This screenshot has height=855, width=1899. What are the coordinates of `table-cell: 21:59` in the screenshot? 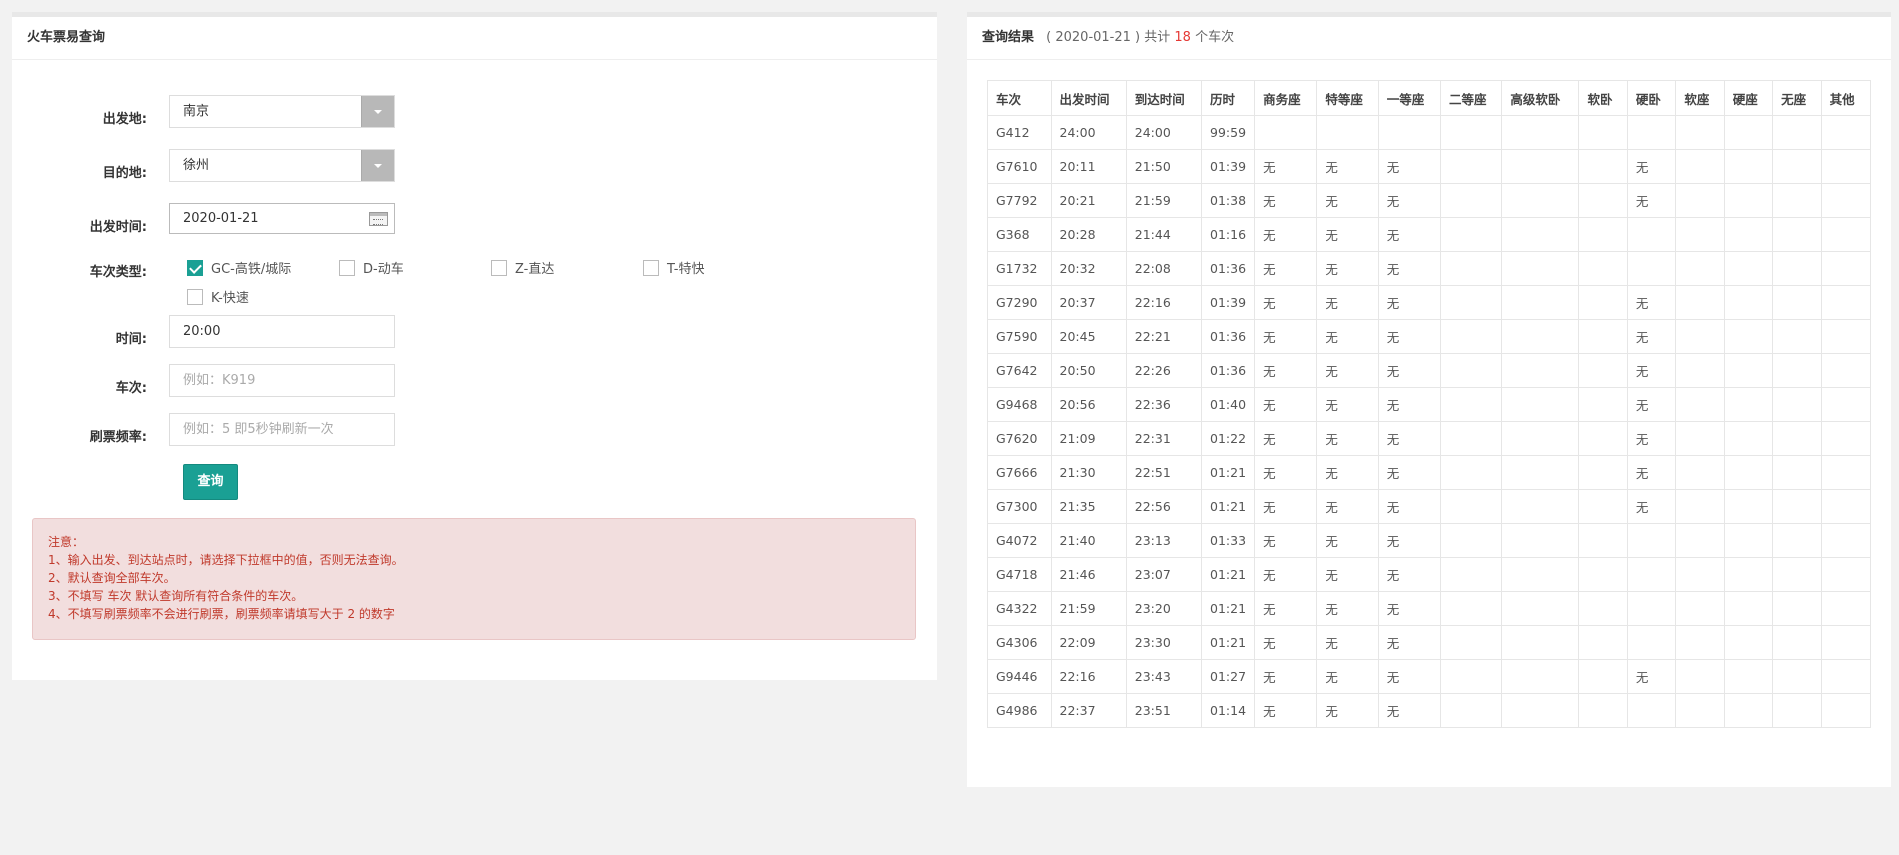 It's located at (1088, 608).